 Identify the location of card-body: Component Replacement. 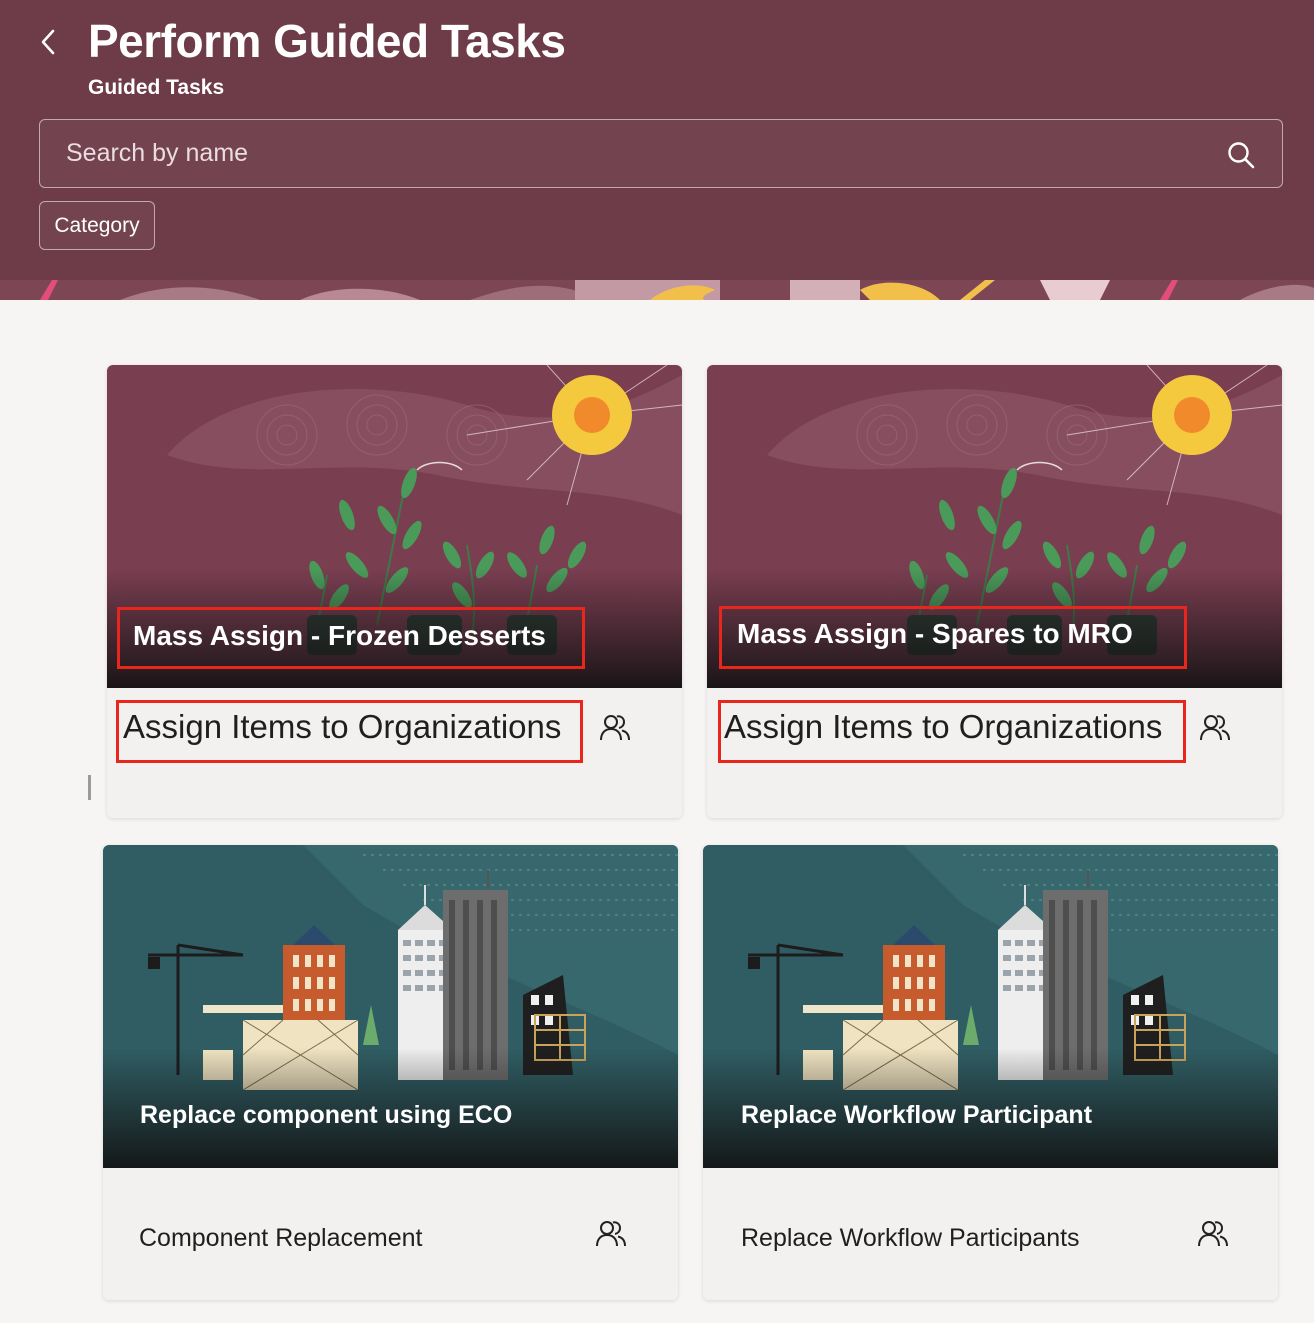
(390, 1234).